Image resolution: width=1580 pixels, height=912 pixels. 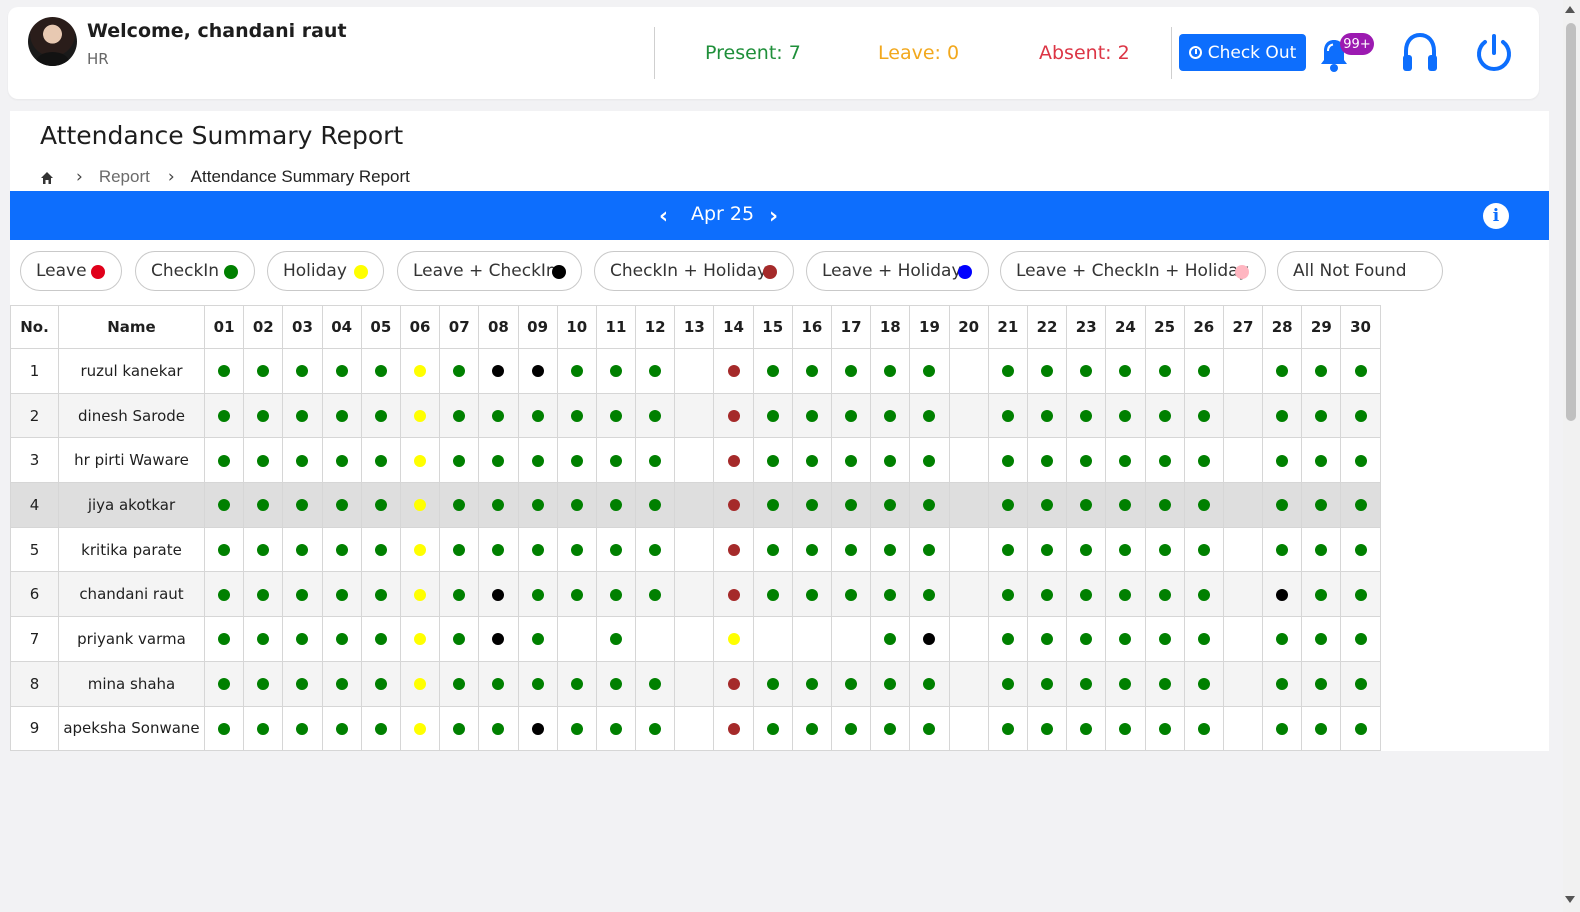 What do you see at coordinates (1496, 216) in the screenshot?
I see `info-icon: i` at bounding box center [1496, 216].